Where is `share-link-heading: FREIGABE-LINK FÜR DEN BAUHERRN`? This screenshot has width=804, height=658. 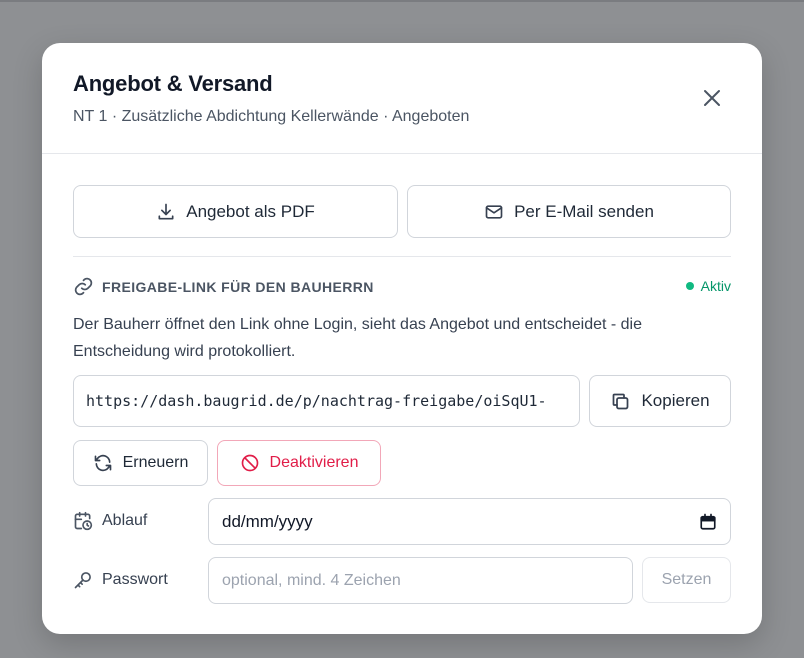 share-link-heading: FREIGABE-LINK FÜR DEN BAUHERRN is located at coordinates (223, 286).